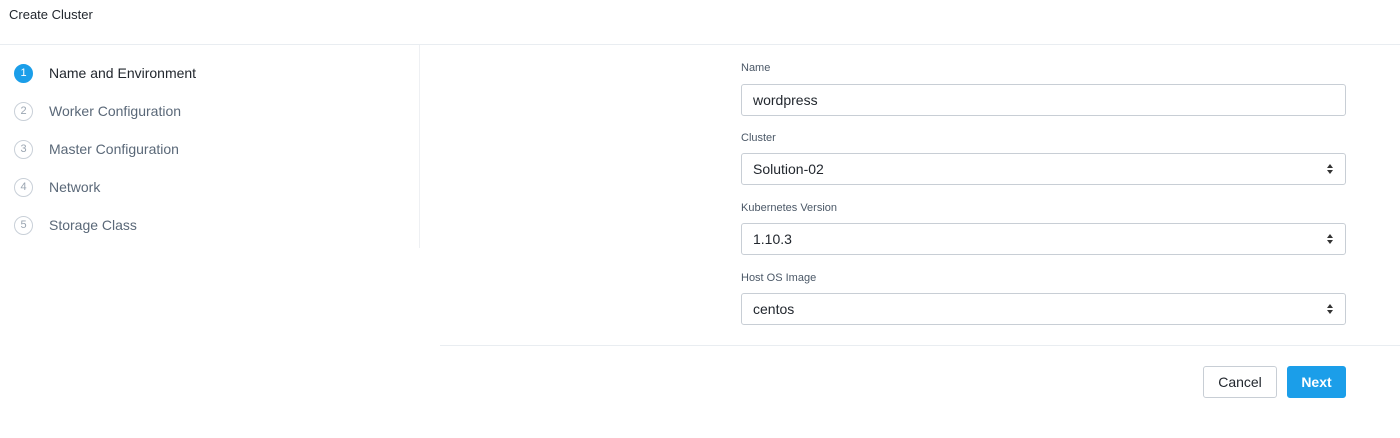  I want to click on dialog-title: Create Cluster, so click(51, 14).